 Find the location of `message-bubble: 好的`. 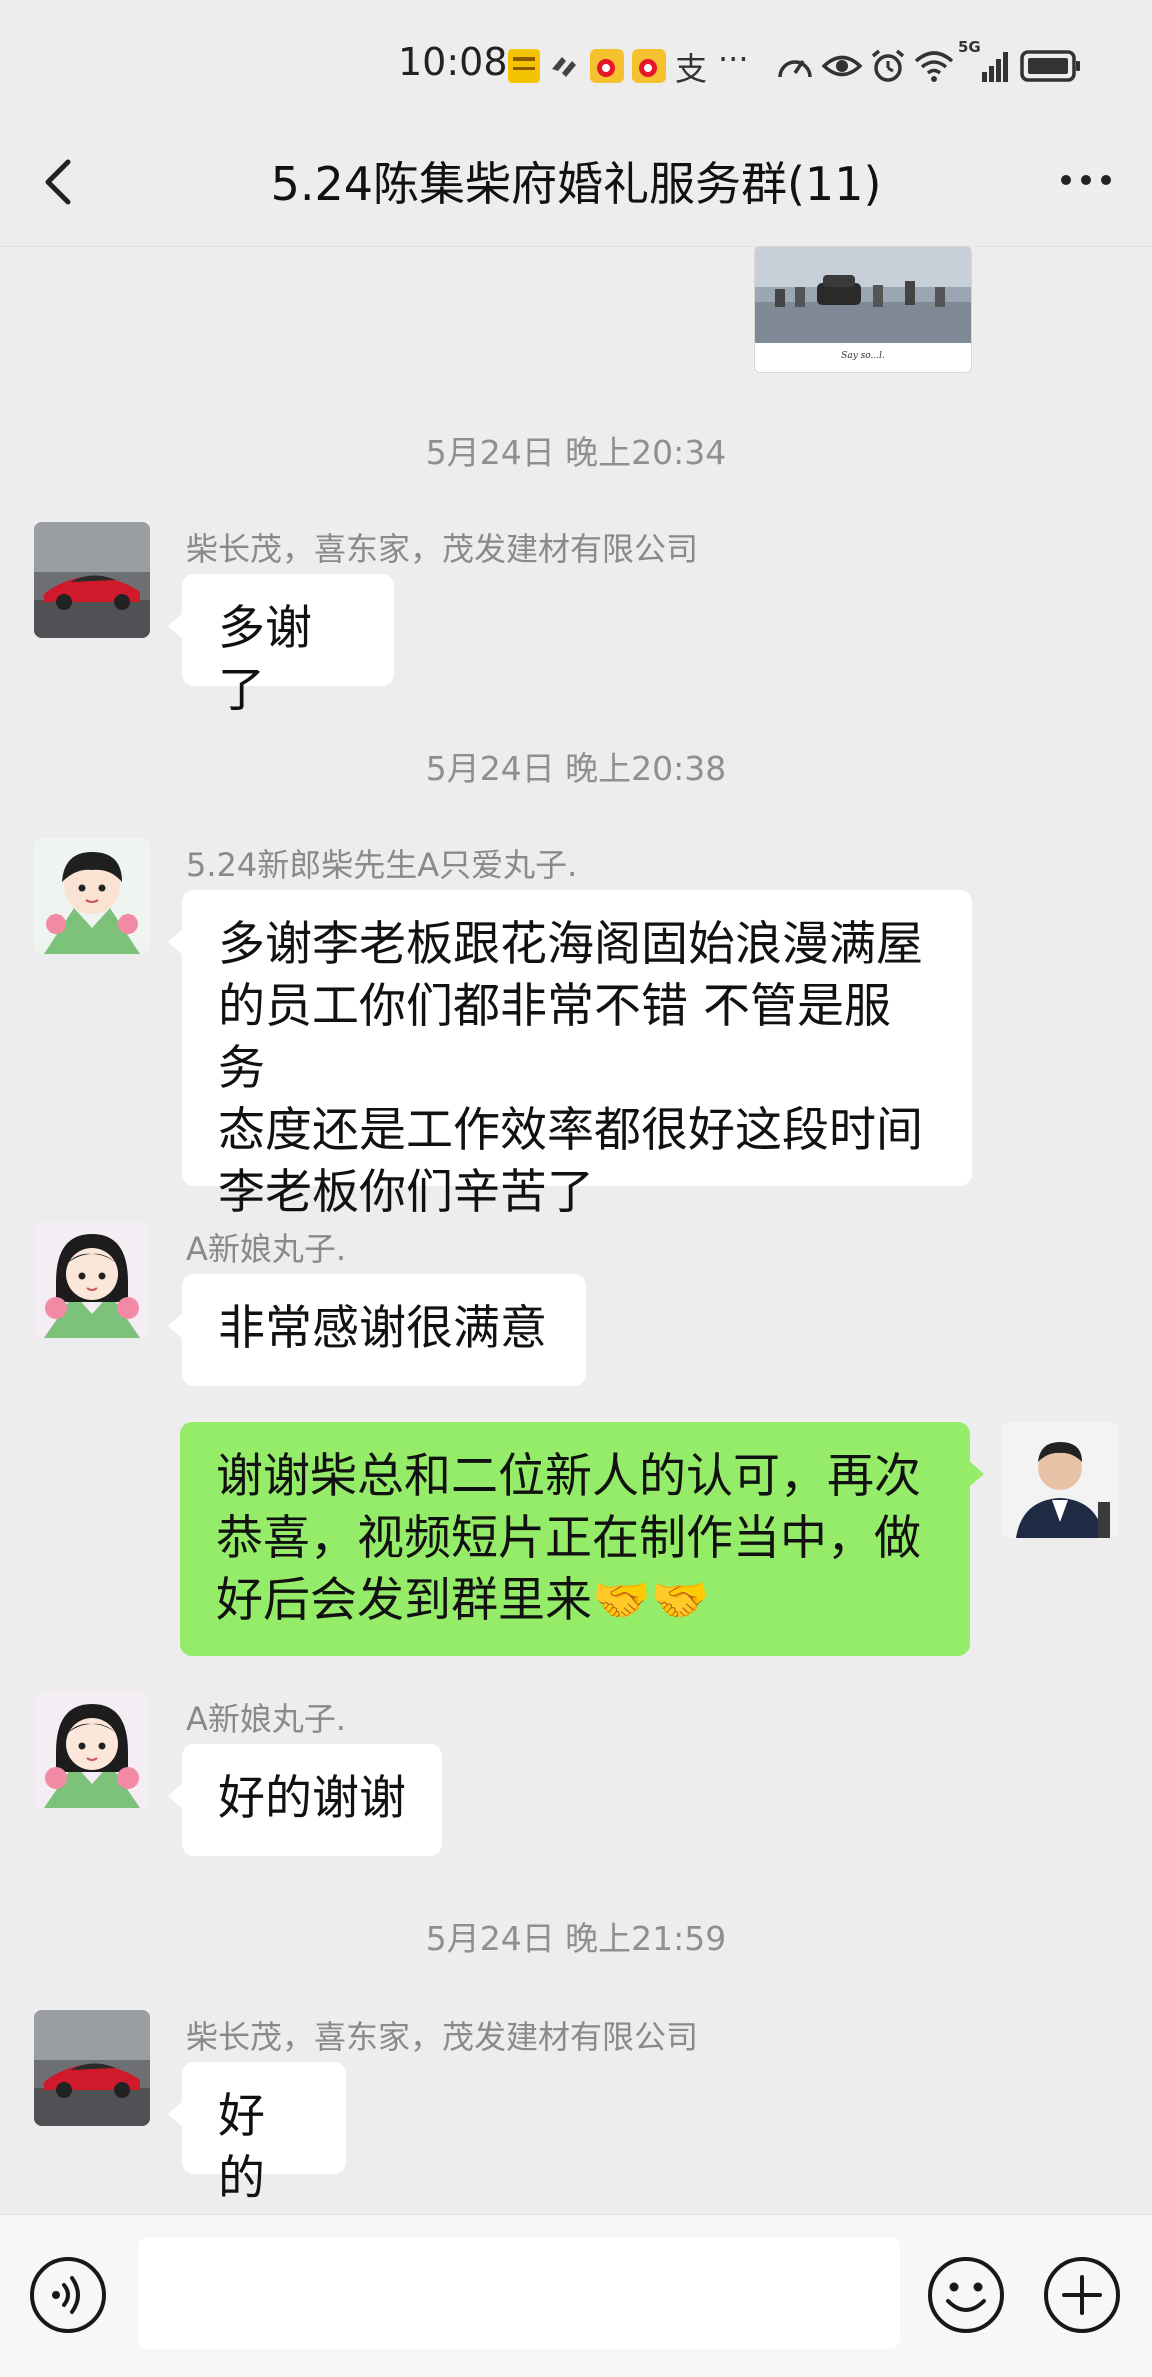

message-bubble: 好的 is located at coordinates (257, 2134).